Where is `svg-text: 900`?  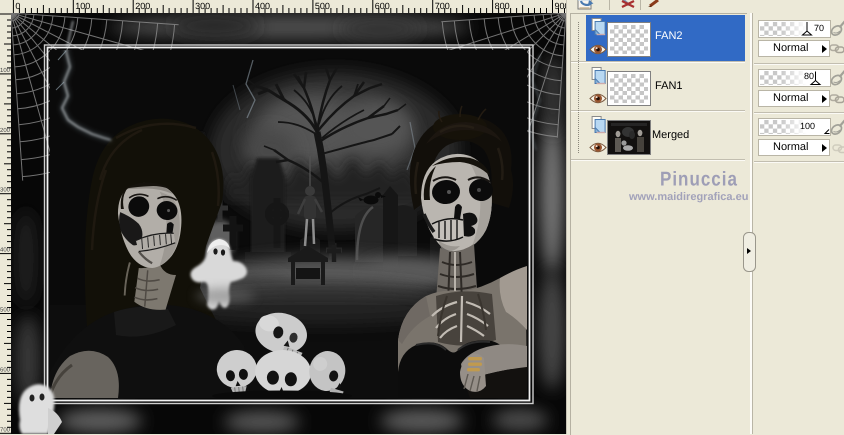 svg-text: 900 is located at coordinates (561, 6).